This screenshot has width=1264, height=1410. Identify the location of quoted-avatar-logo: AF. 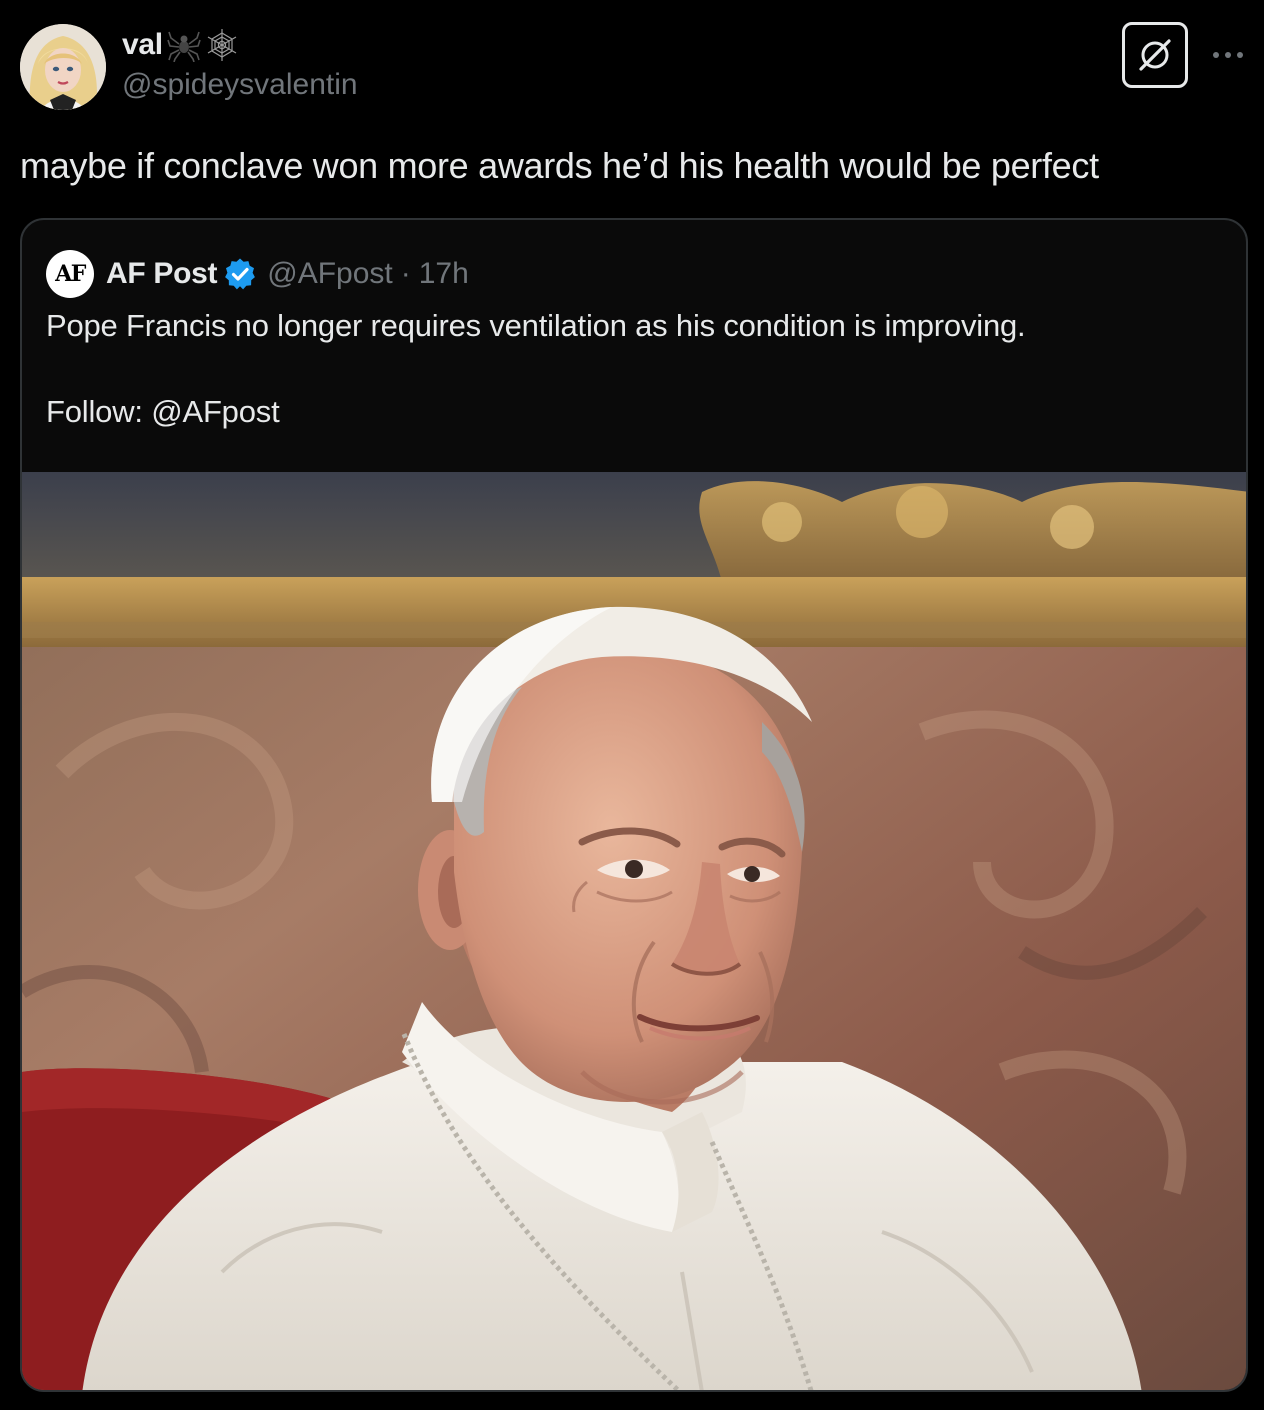
(70, 274).